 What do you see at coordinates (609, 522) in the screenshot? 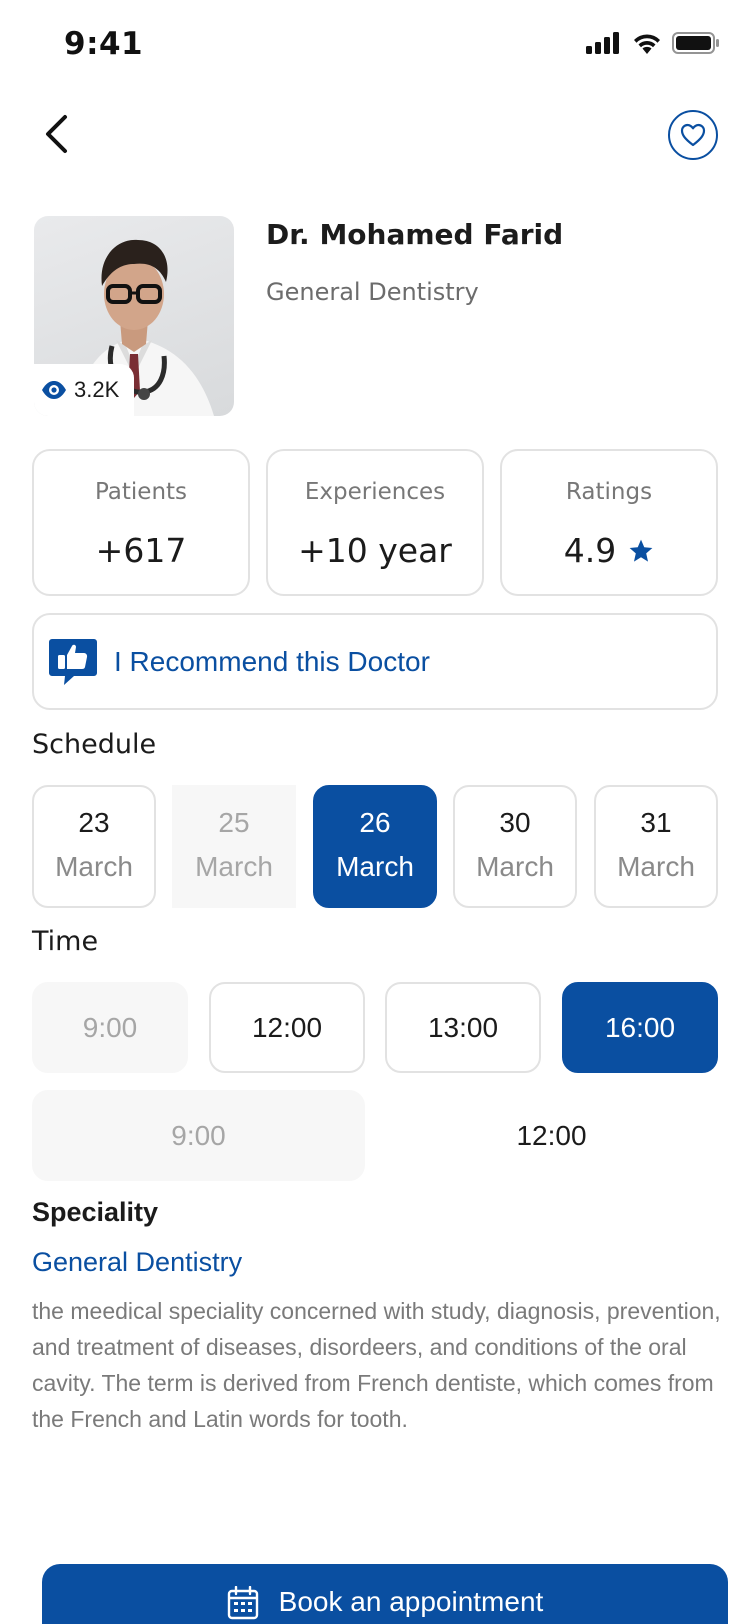
I see `stat-card-ratings: Ratings 4.9` at bounding box center [609, 522].